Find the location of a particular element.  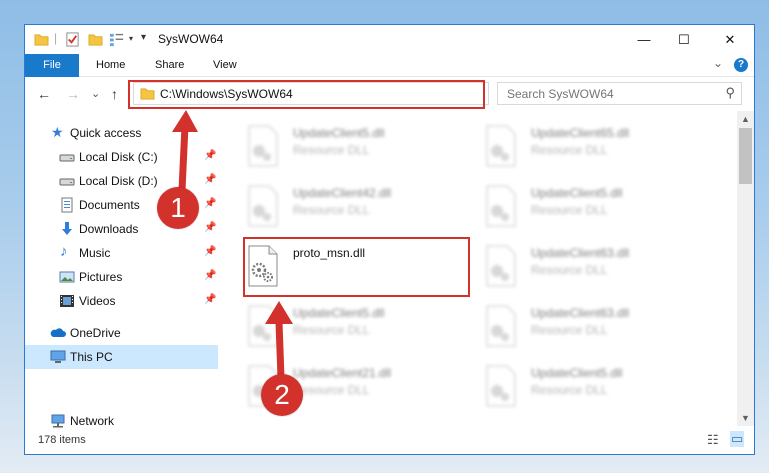

arrow-2-shaft is located at coordinates (280, 350).